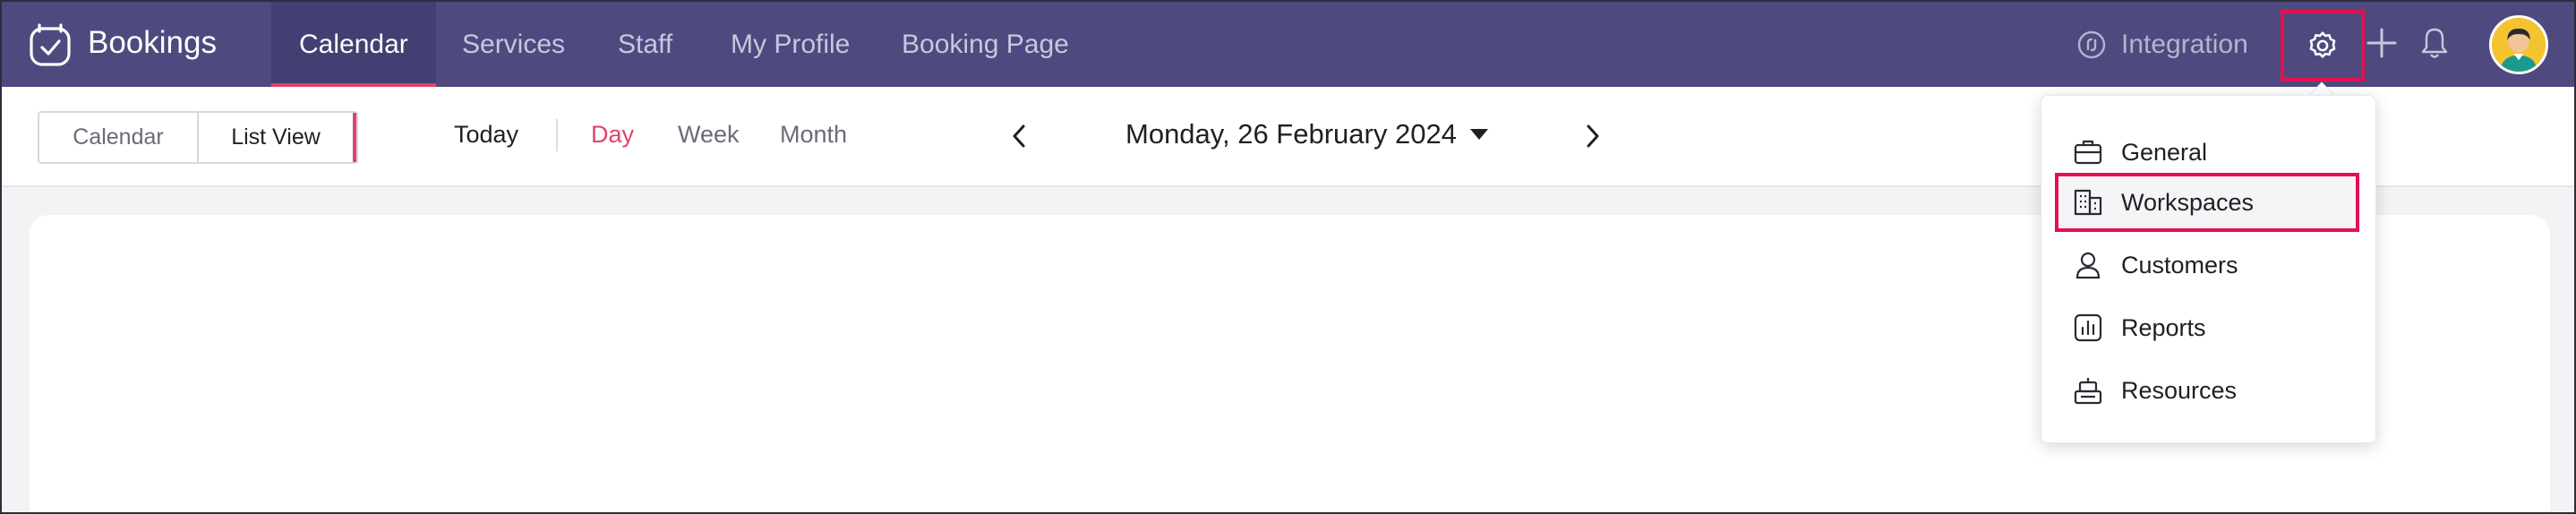 This screenshot has width=2576, height=514. I want to click on view-mode-toggle: Calendar List View, so click(198, 137).